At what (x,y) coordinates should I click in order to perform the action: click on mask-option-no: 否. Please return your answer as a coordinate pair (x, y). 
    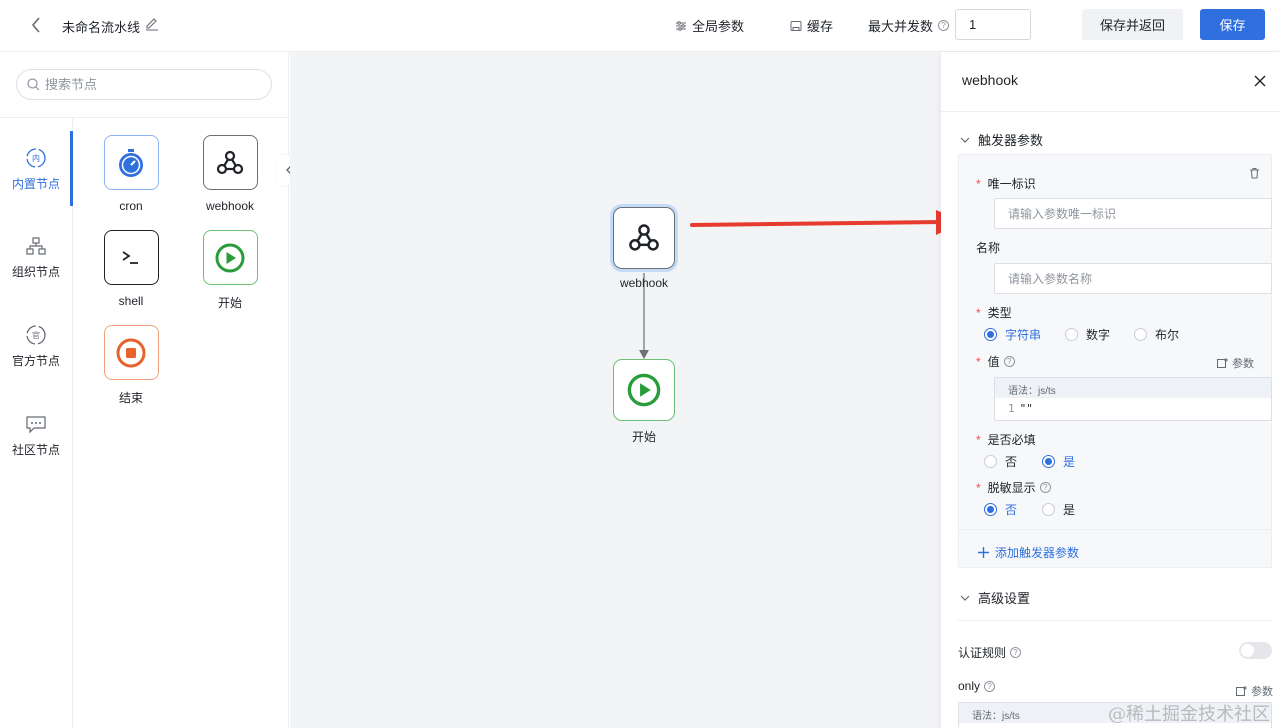
    Looking at the image, I should click on (1000, 509).